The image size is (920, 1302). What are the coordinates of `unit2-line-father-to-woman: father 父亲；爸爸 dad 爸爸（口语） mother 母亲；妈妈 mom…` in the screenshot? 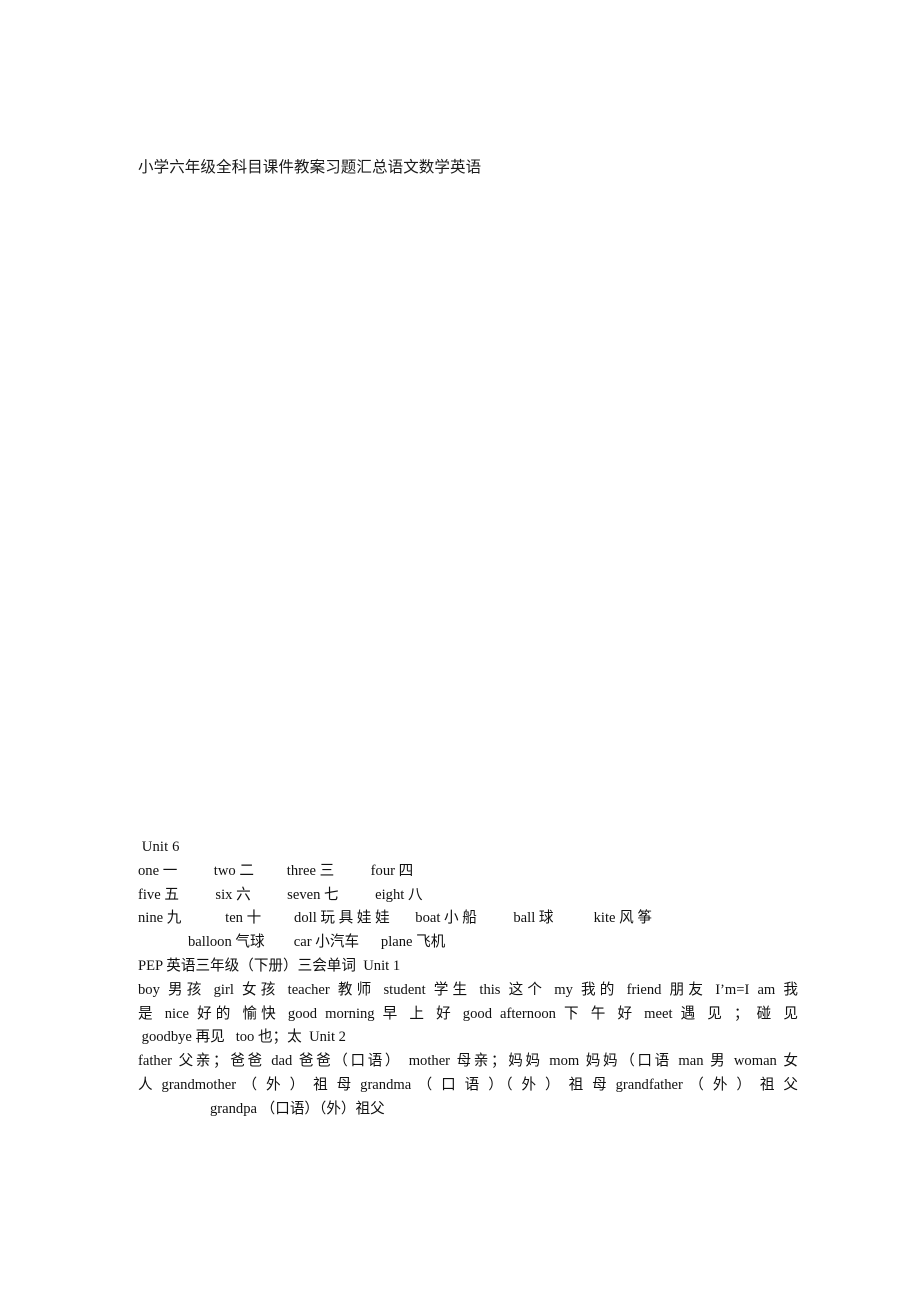 It's located at (468, 1061).